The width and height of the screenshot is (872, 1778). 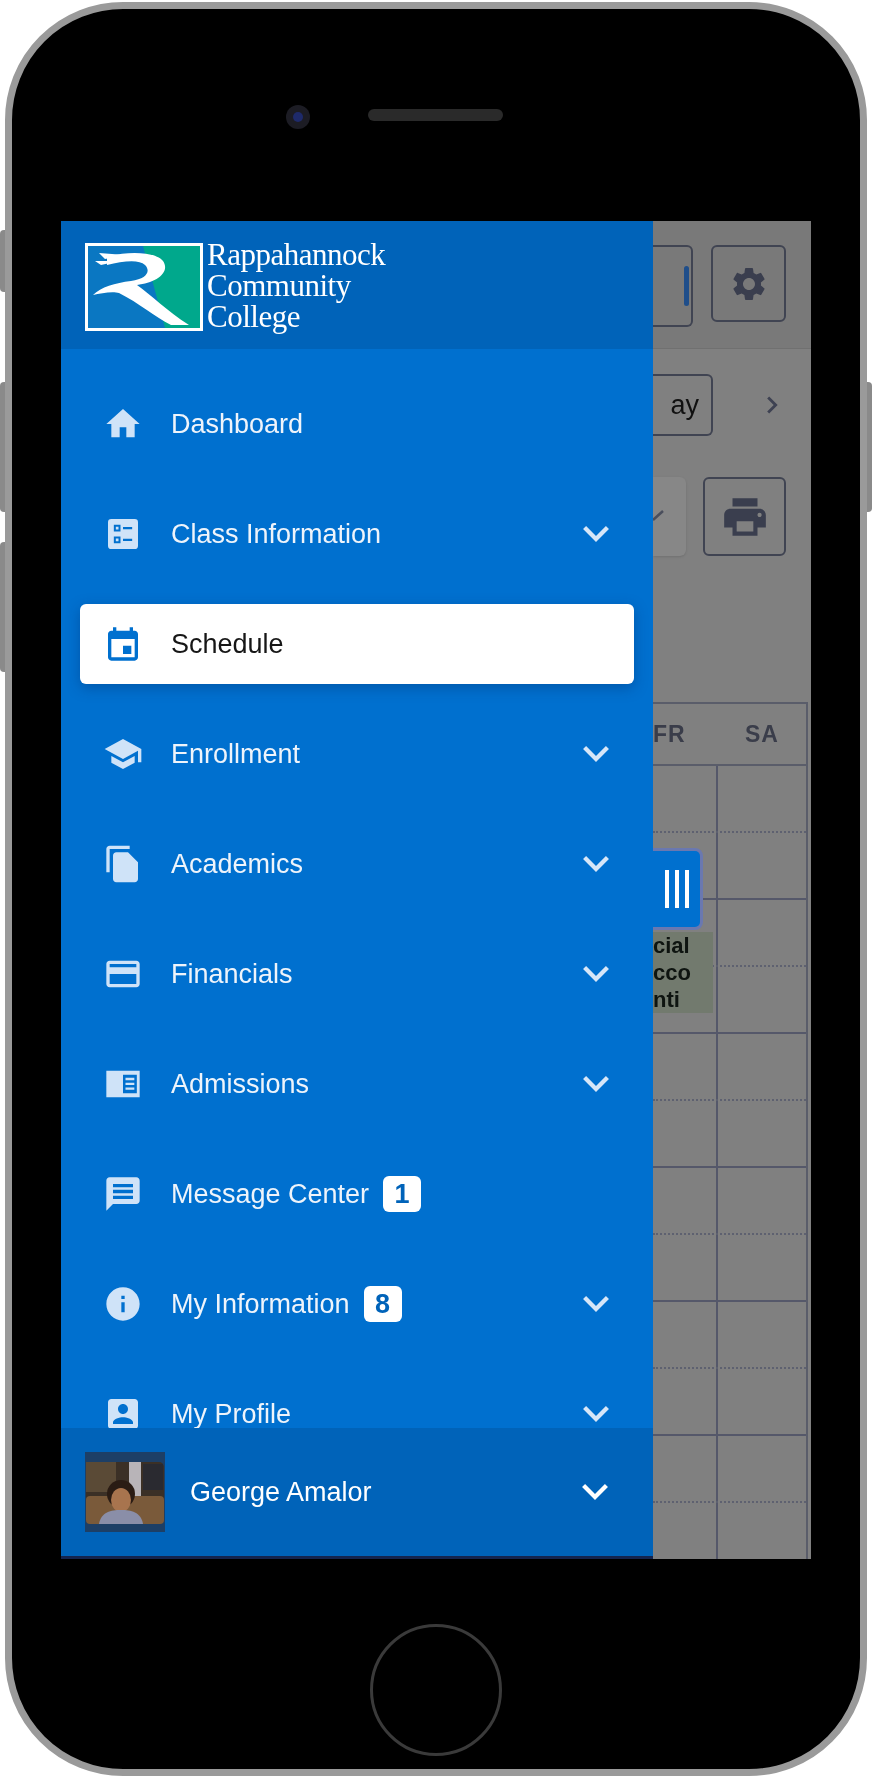 What do you see at coordinates (670, 734) in the screenshot?
I see `day-header: FR` at bounding box center [670, 734].